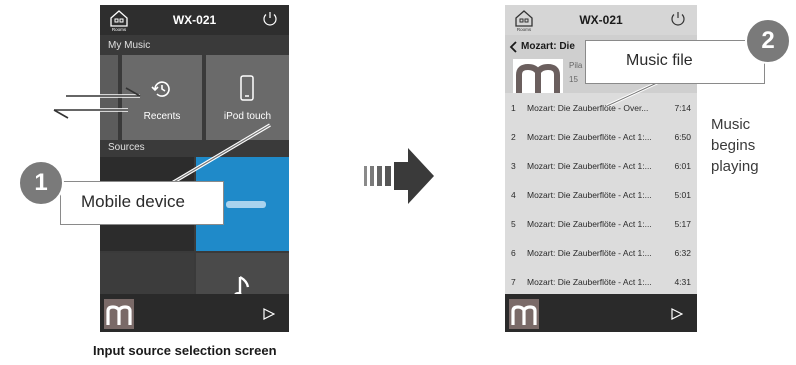 The width and height of the screenshot is (796, 365). Describe the element at coordinates (576, 65) in the screenshot. I see `album-line-1: Pila` at that location.